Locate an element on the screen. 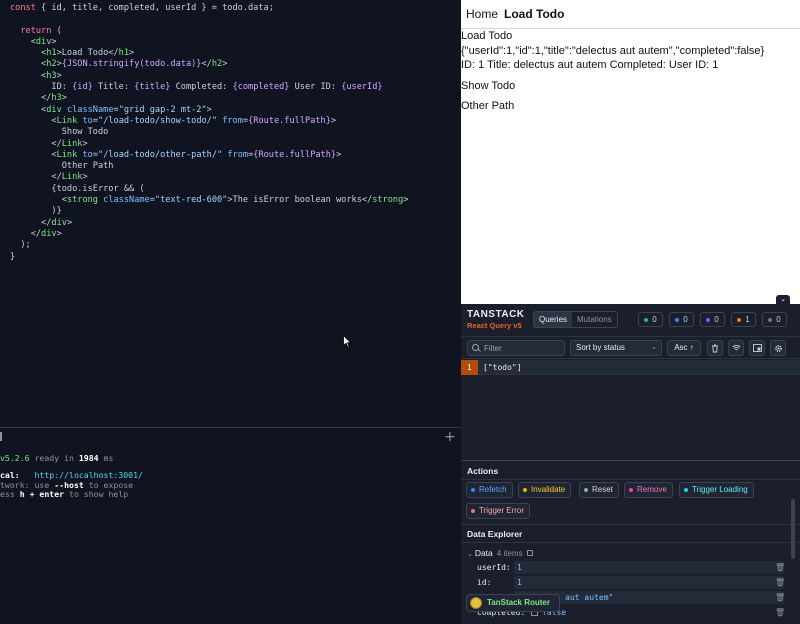  count-fetching: 0 is located at coordinates (681, 319).